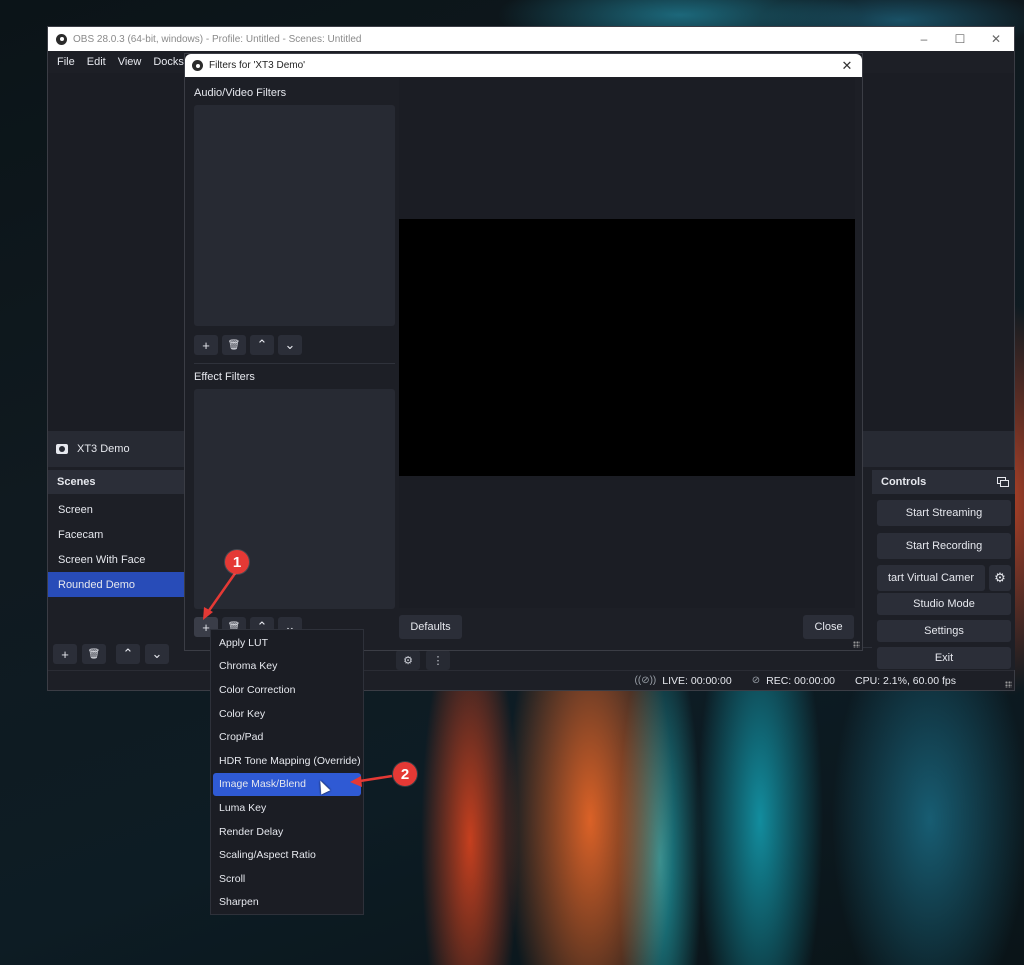  What do you see at coordinates (287, 667) in the screenshot?
I see `menu-item-chroma-key: Chroma Key` at bounding box center [287, 667].